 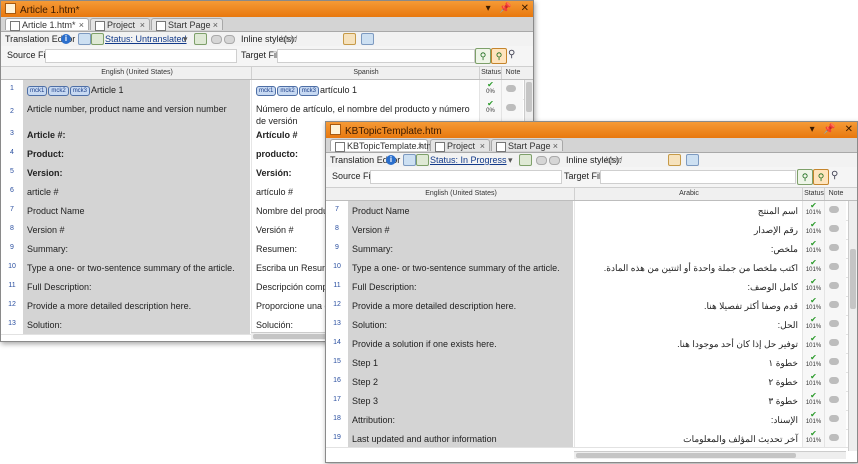 I want to click on target-text: كامل الوصف:, so click(x=772, y=287).